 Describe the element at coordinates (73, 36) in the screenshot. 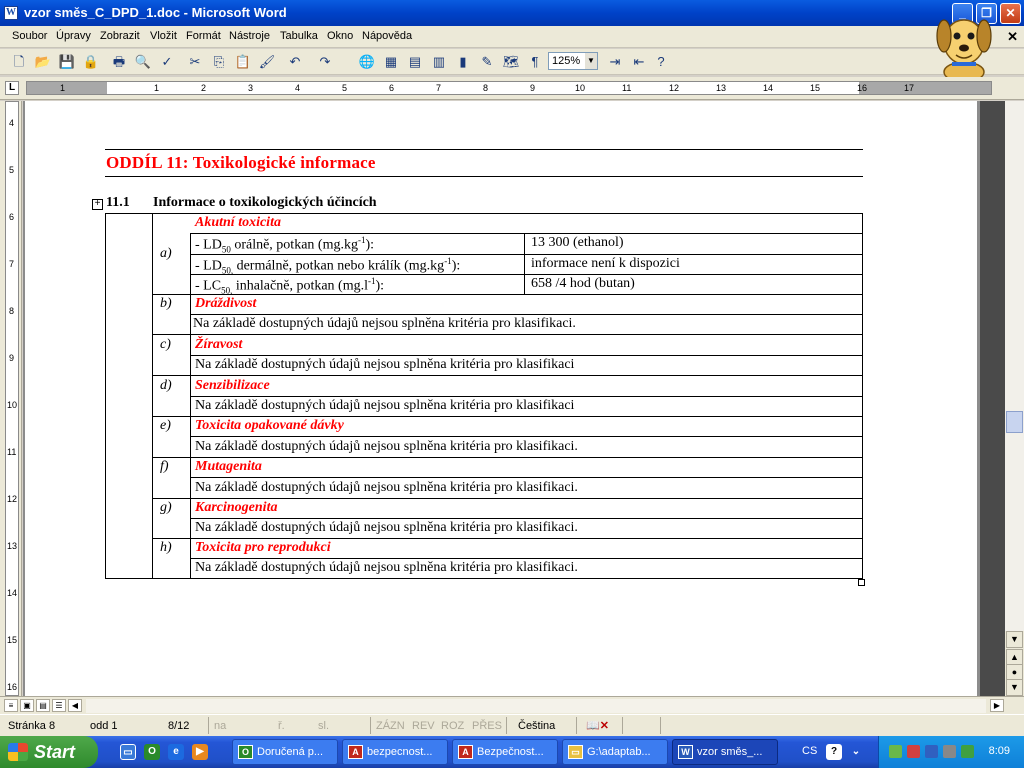

I see `menu-upravy: Úpravy` at that location.